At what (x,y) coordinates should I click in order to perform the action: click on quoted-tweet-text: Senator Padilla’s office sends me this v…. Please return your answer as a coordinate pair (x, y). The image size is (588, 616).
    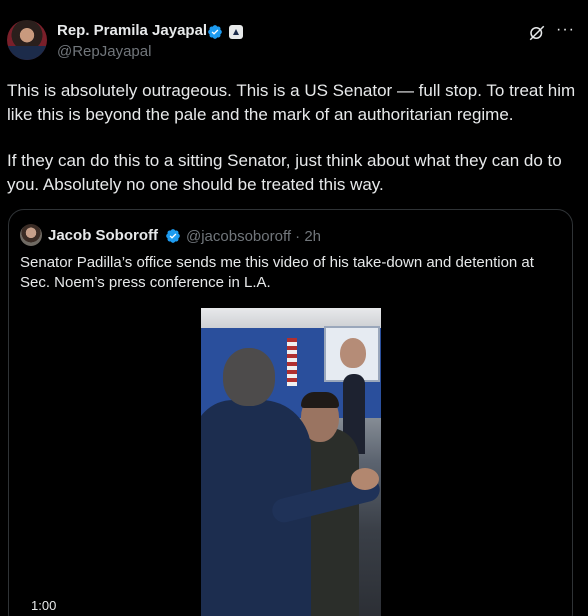
    Looking at the image, I should click on (277, 272).